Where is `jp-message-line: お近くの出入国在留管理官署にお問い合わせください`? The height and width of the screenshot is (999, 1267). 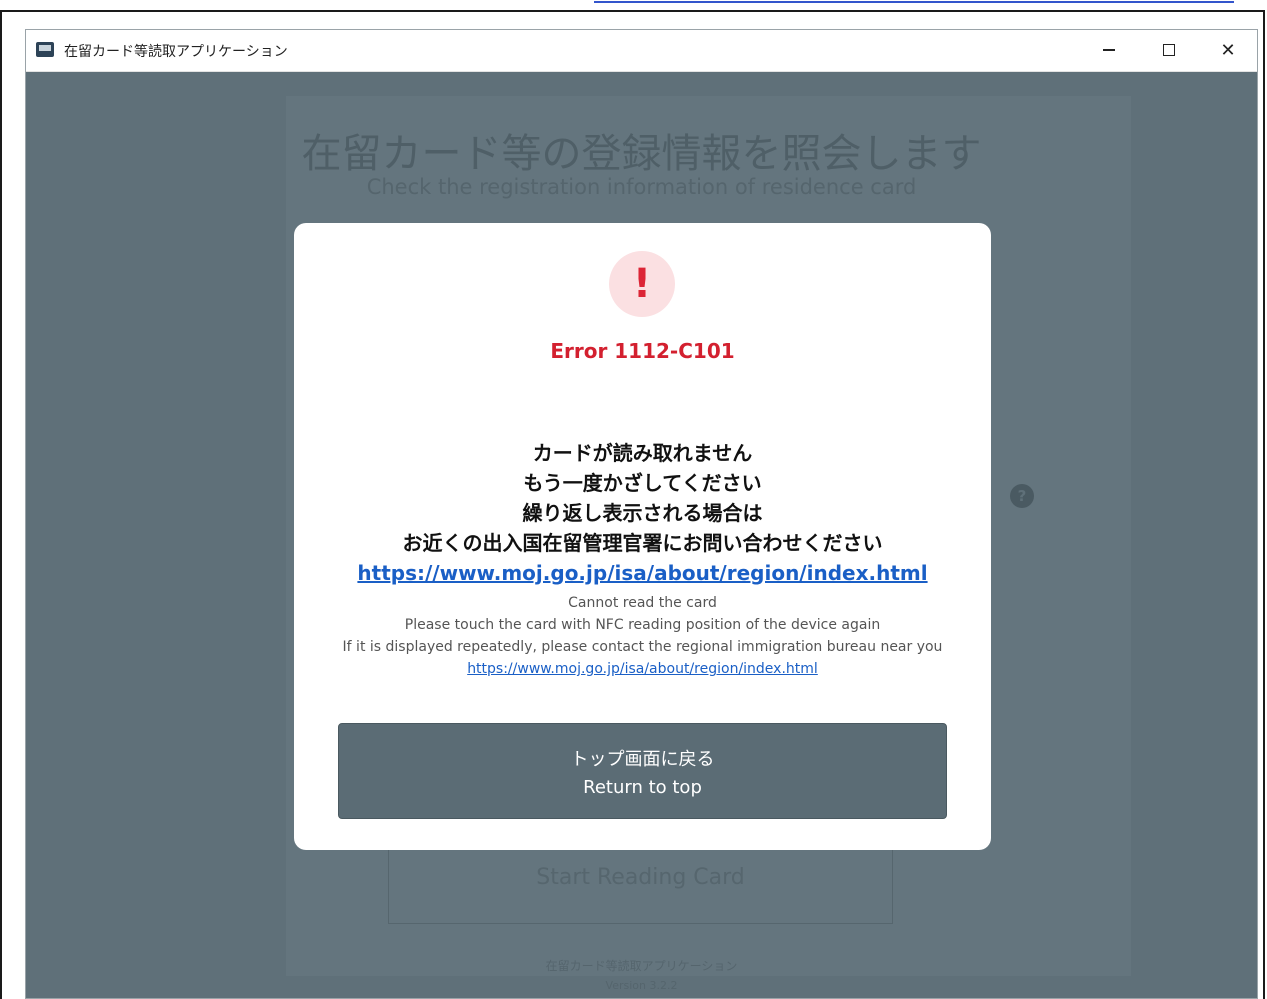 jp-message-line: お近くの出入国在留管理官署にお問い合わせください is located at coordinates (642, 543).